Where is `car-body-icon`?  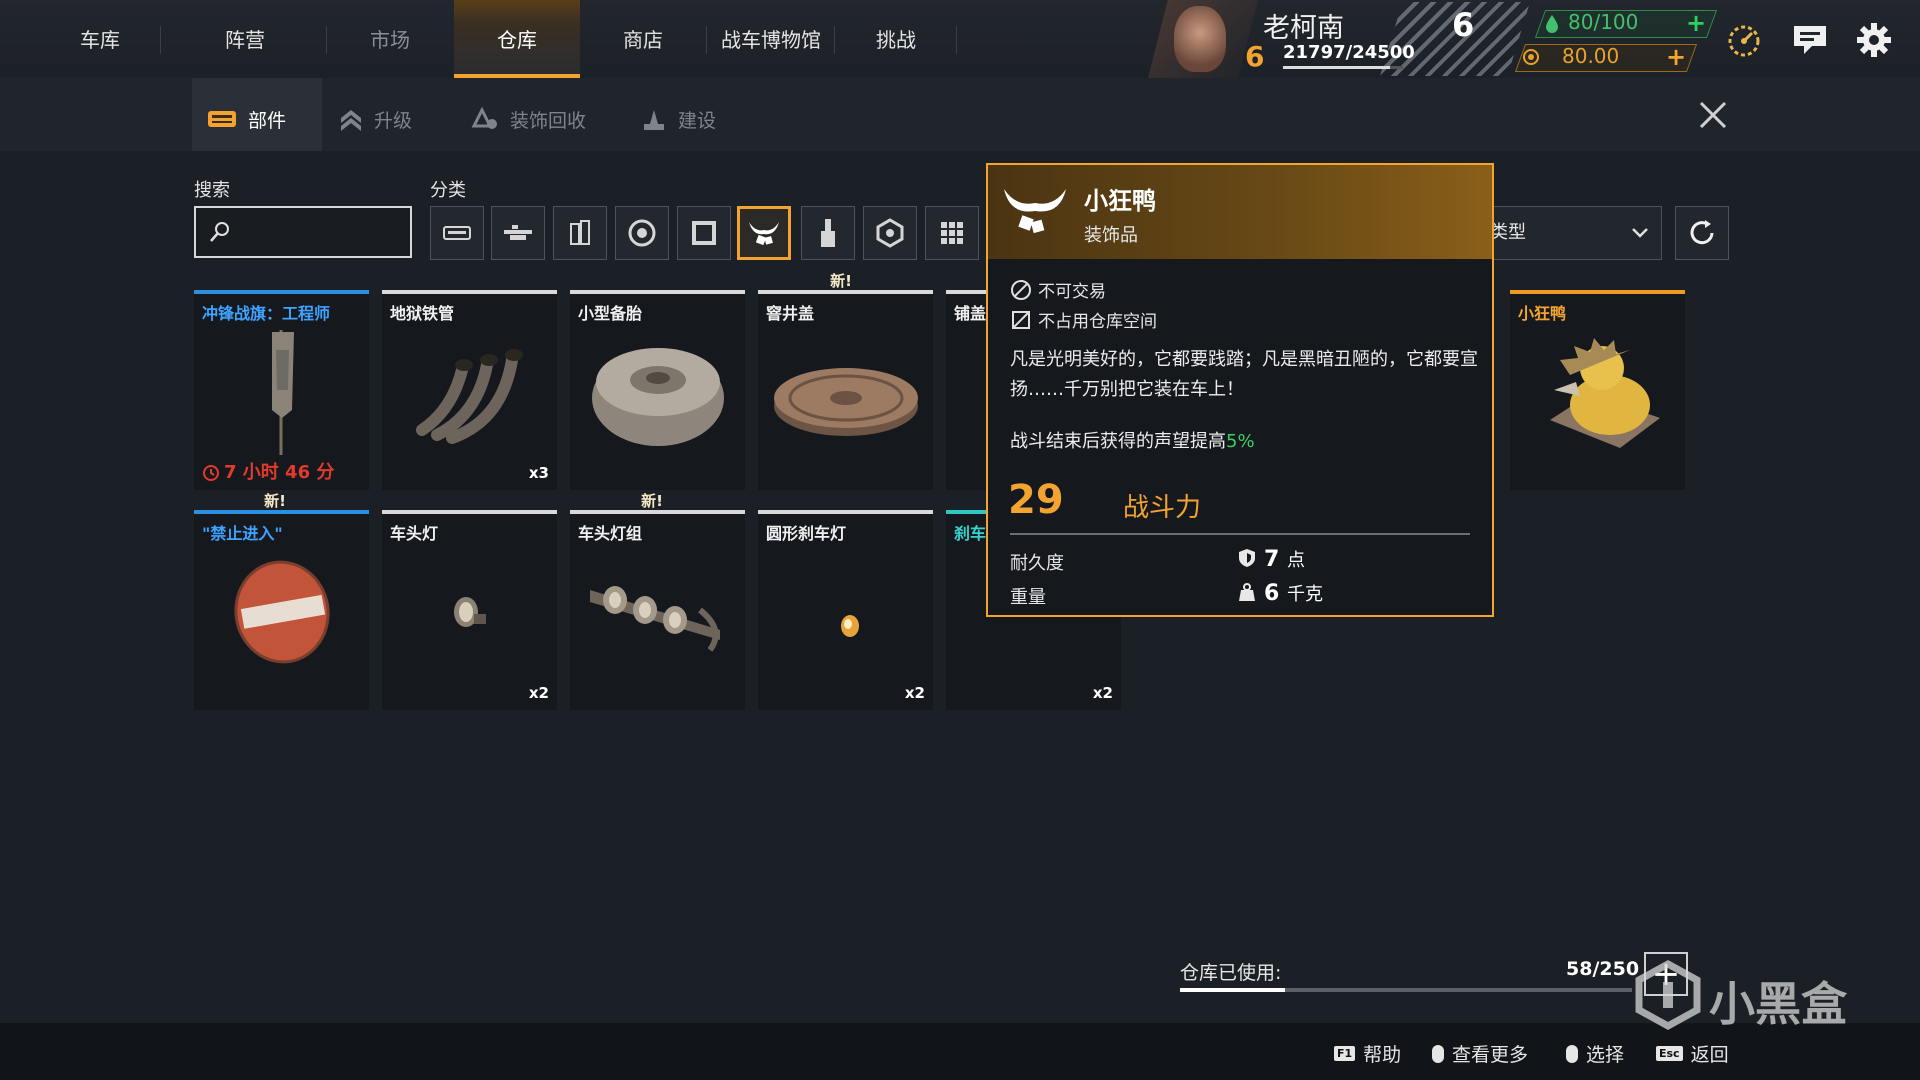 car-body-icon is located at coordinates (457, 233).